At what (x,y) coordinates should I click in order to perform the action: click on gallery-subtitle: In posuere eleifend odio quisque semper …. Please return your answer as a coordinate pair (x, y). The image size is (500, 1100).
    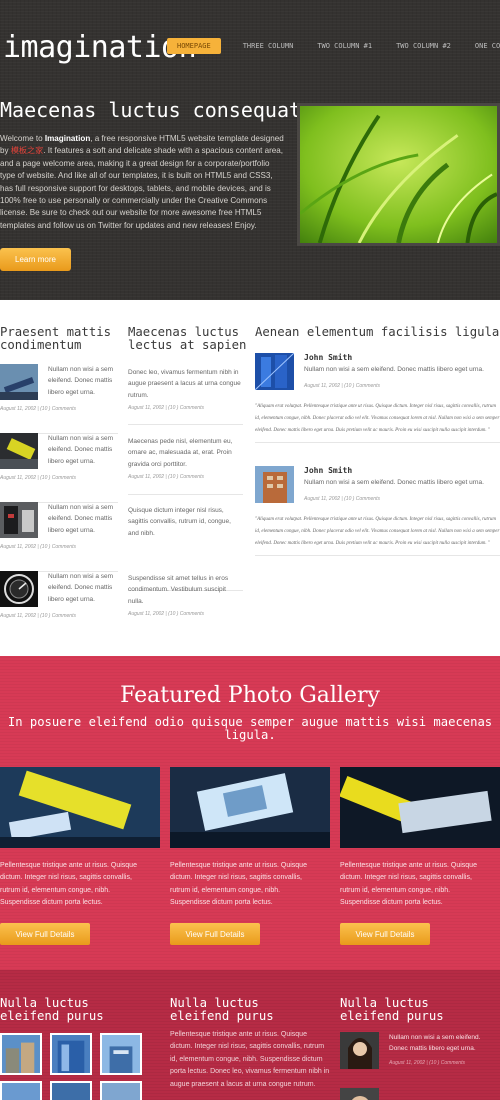
    Looking at the image, I should click on (250, 728).